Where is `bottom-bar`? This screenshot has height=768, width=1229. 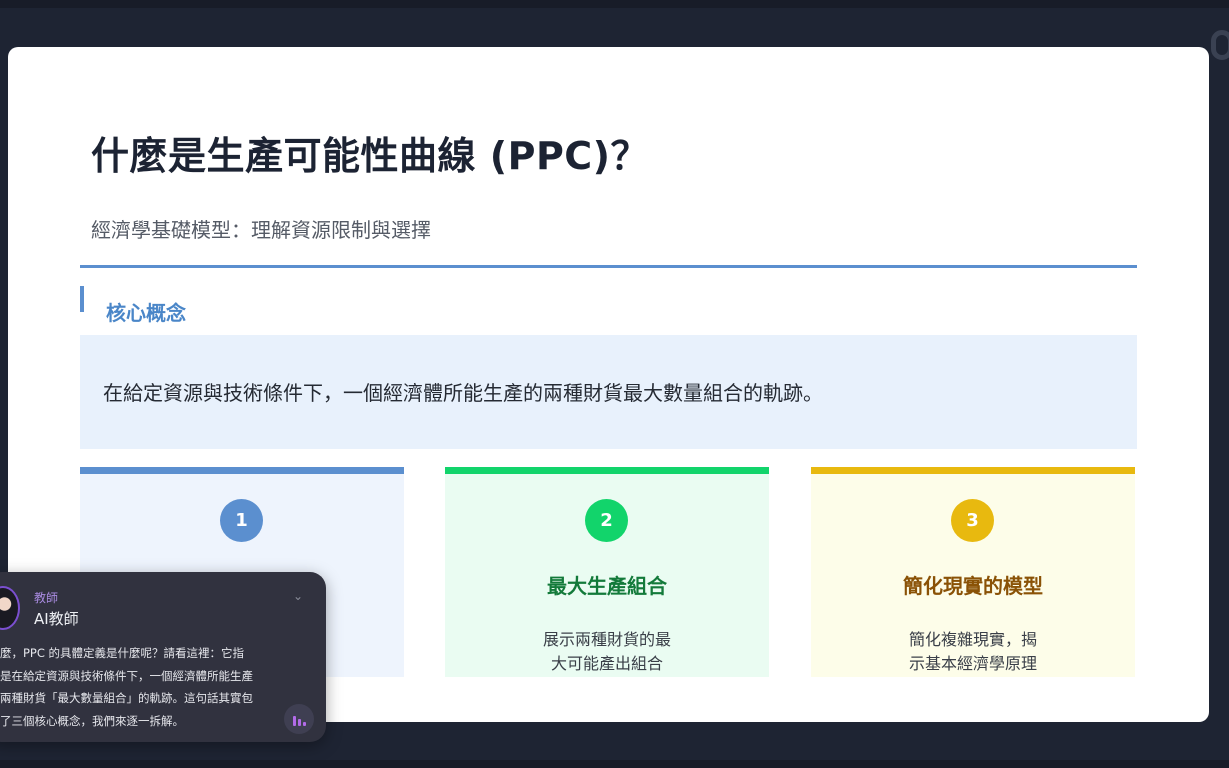 bottom-bar is located at coordinates (614, 764).